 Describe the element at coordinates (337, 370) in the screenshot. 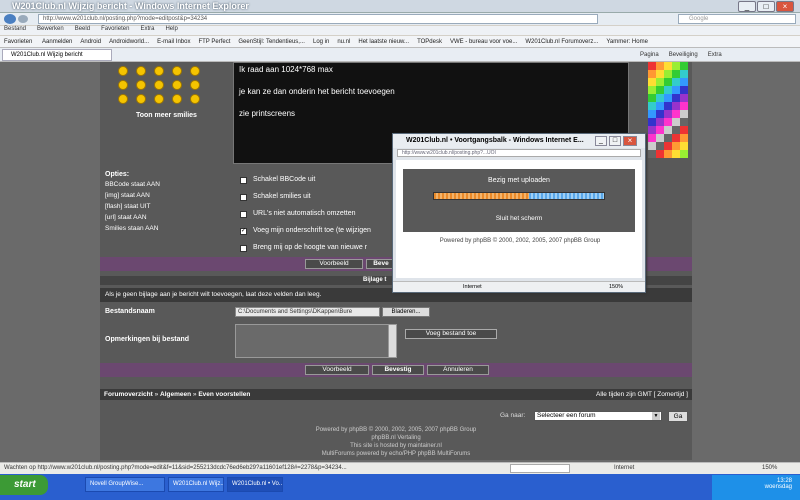

I see `preview-button: Voorbeeld` at that location.